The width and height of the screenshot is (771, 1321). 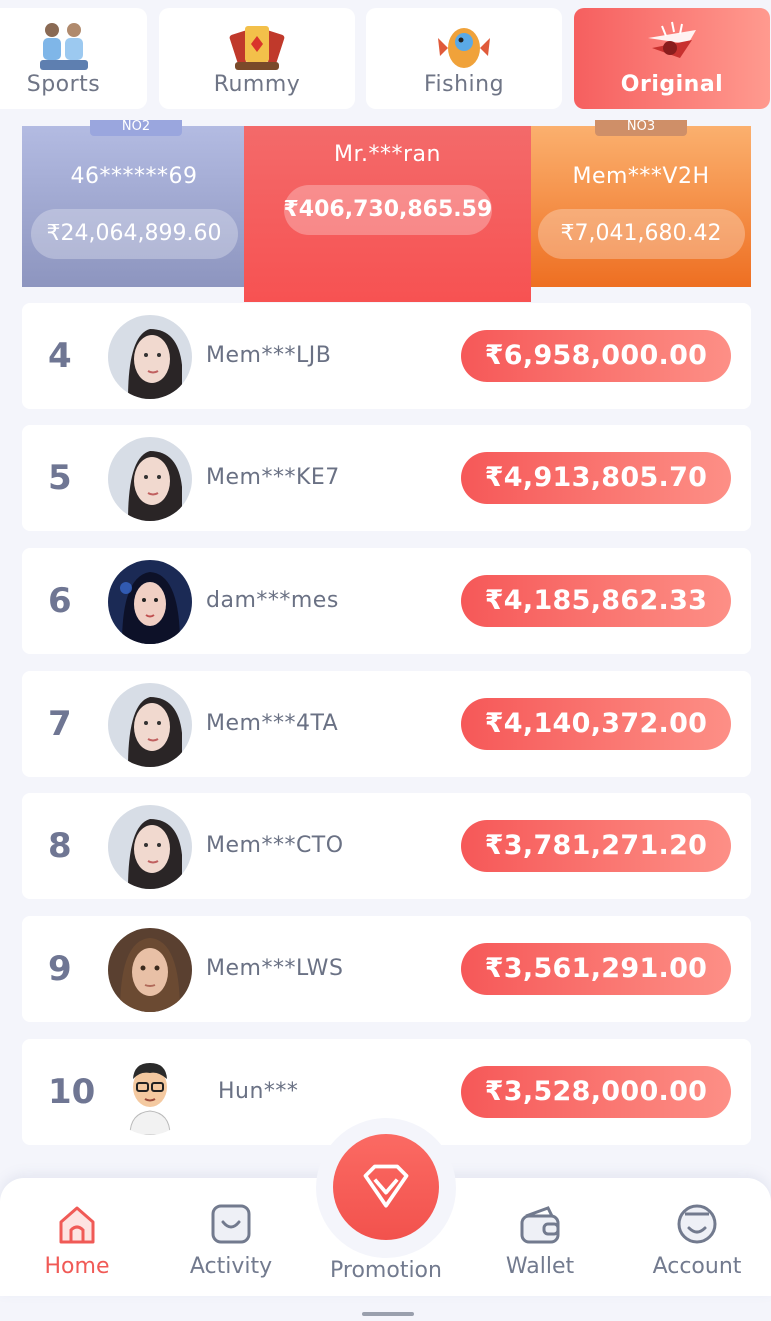 What do you see at coordinates (272, 723) in the screenshot?
I see `player-name: Mem***4TA` at bounding box center [272, 723].